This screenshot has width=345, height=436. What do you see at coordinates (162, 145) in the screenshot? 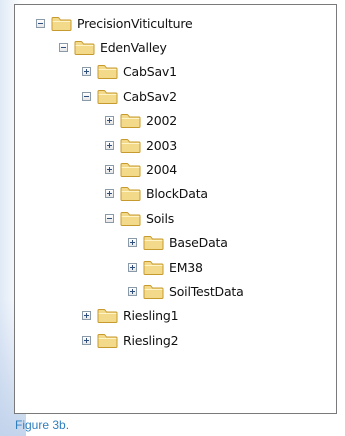
I see `tree-node-label: 2003` at bounding box center [162, 145].